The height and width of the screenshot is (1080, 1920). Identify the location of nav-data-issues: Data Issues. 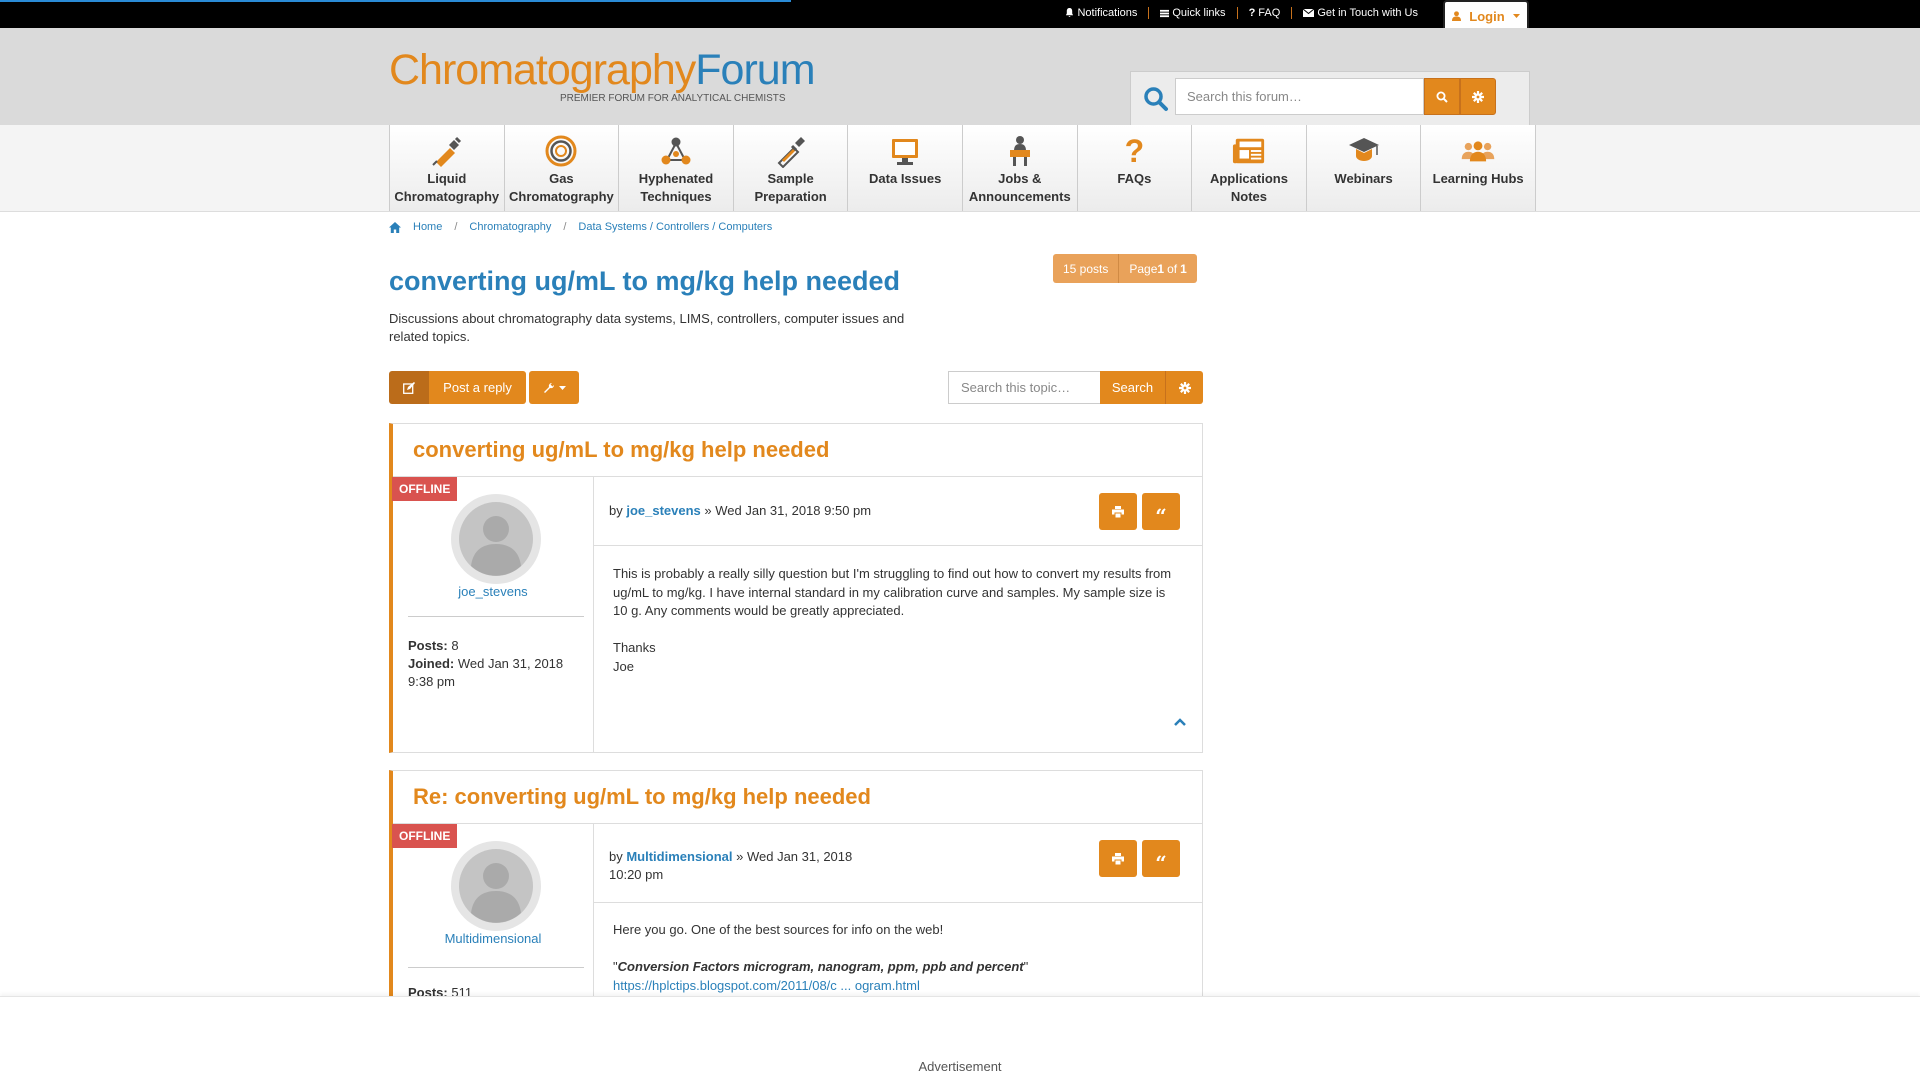
(905, 168).